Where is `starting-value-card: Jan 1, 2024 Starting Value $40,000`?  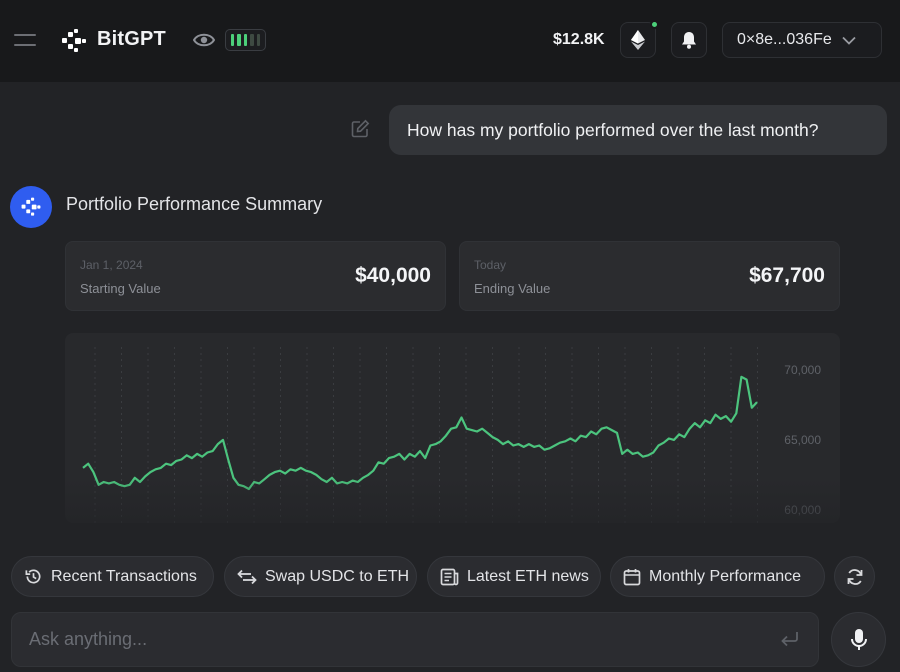 starting-value-card: Jan 1, 2024 Starting Value $40,000 is located at coordinates (255, 276).